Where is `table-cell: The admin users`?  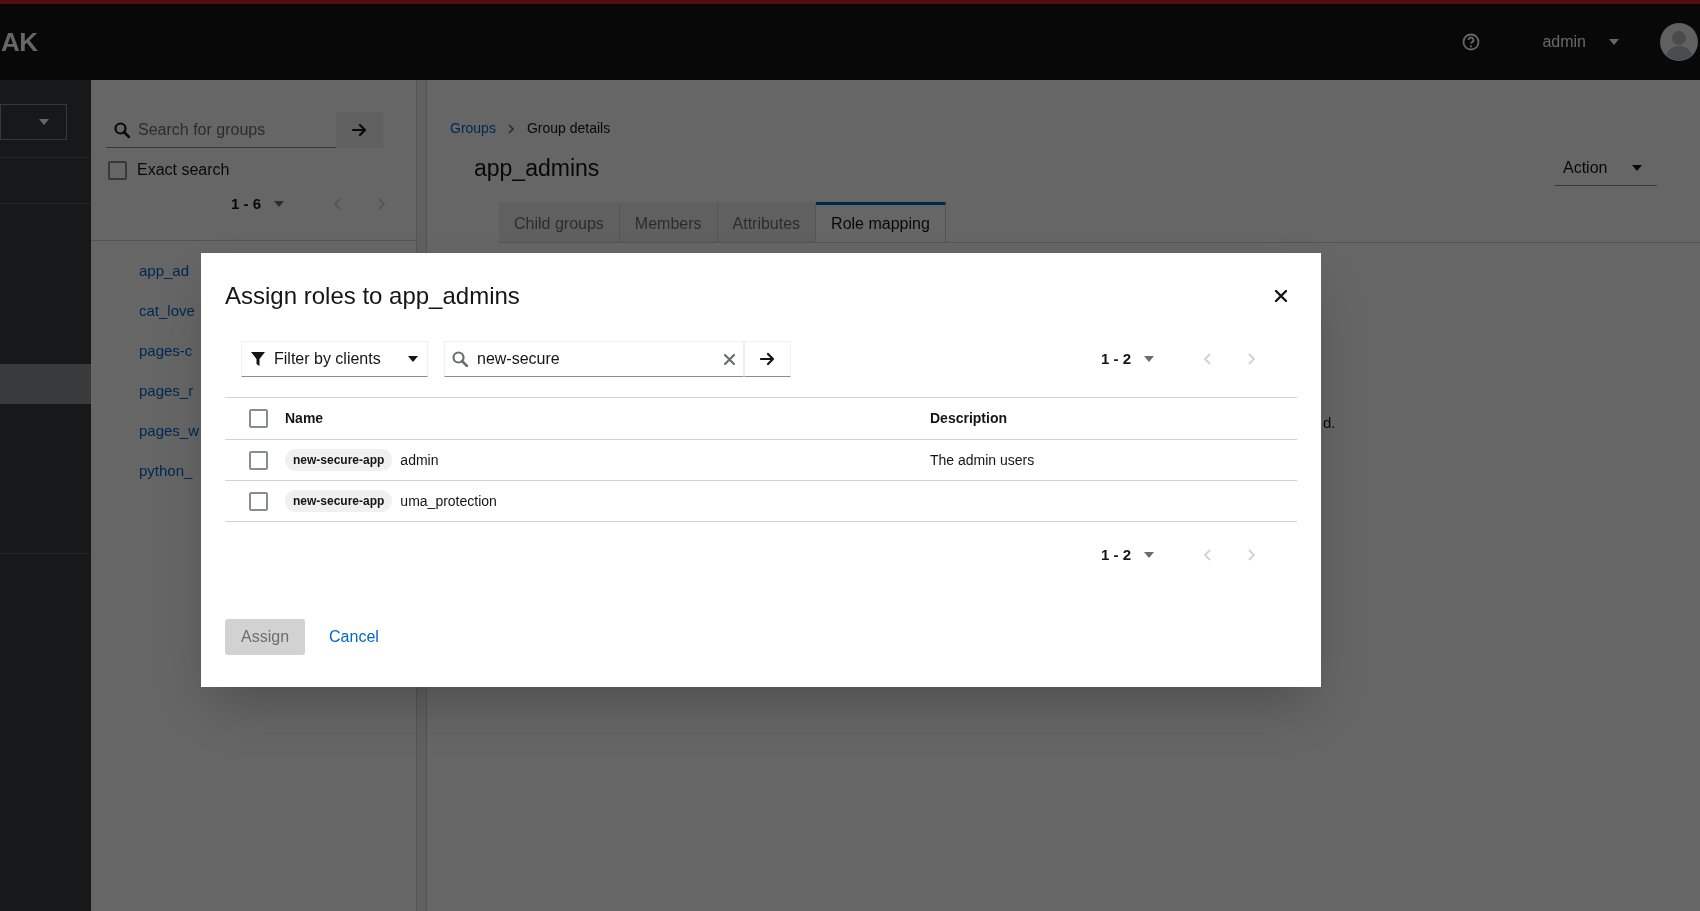 table-cell: The admin users is located at coordinates (982, 460).